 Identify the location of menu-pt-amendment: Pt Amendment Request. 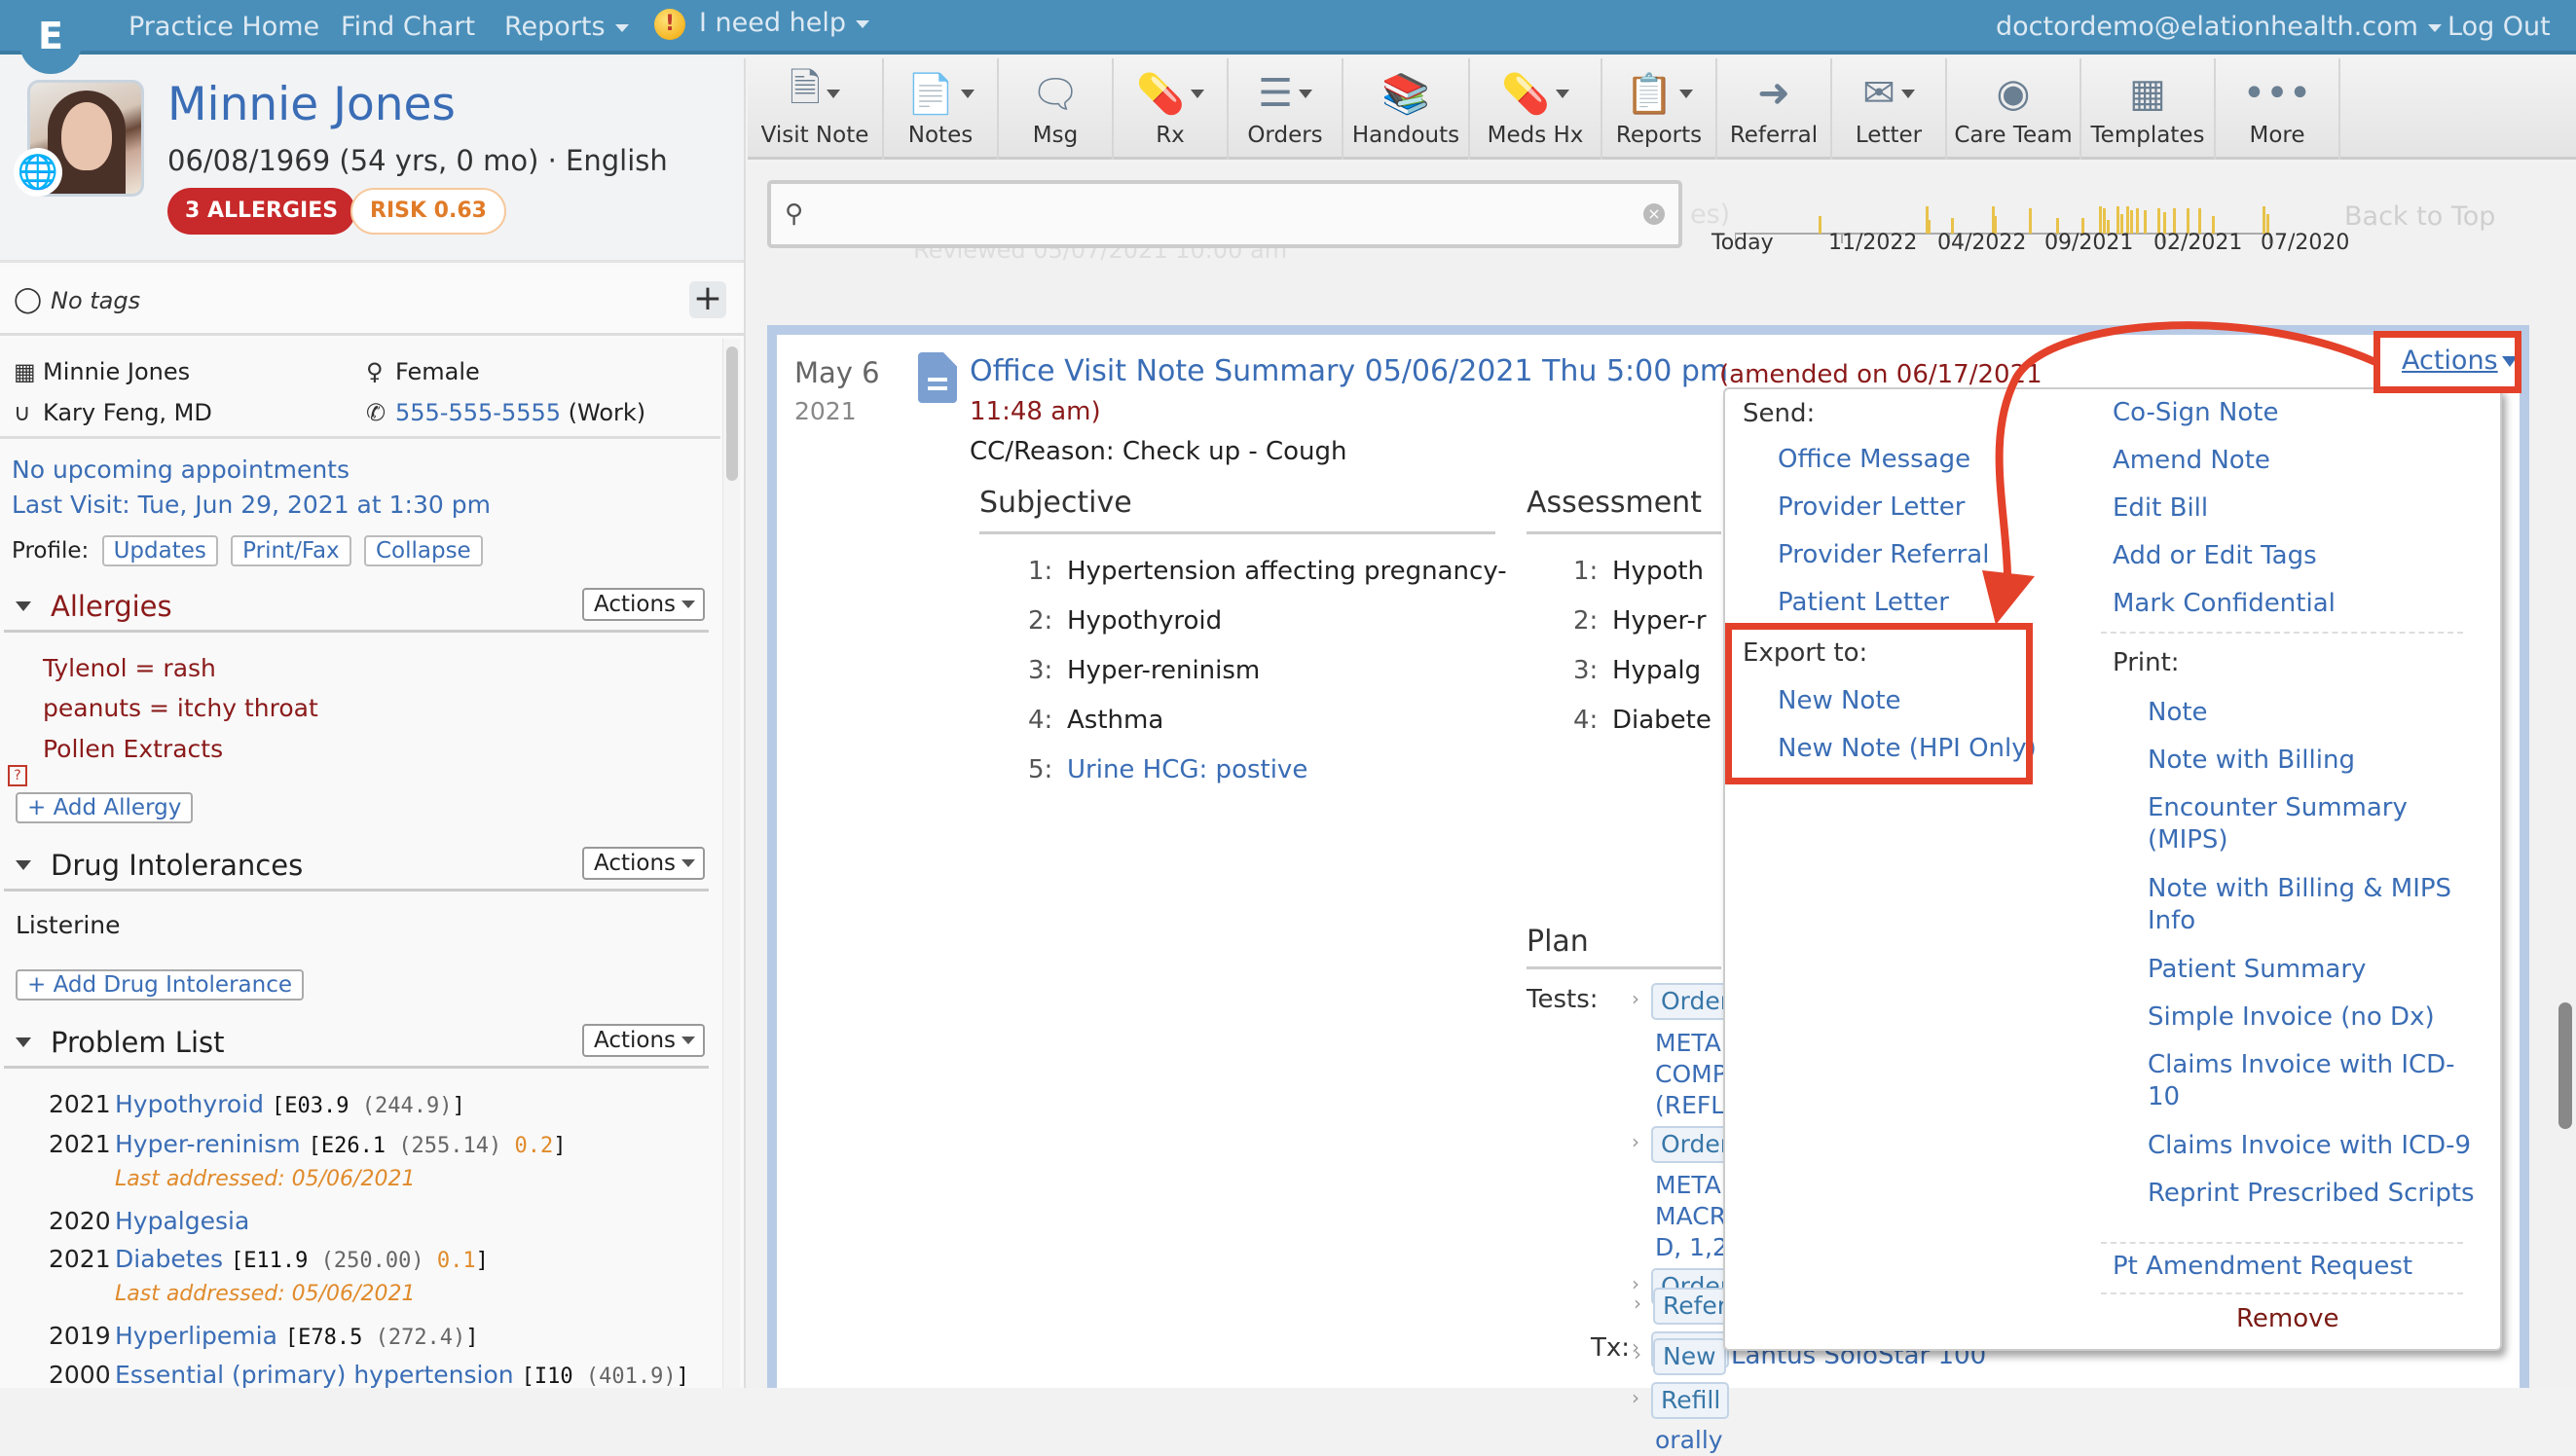
(2262, 1267).